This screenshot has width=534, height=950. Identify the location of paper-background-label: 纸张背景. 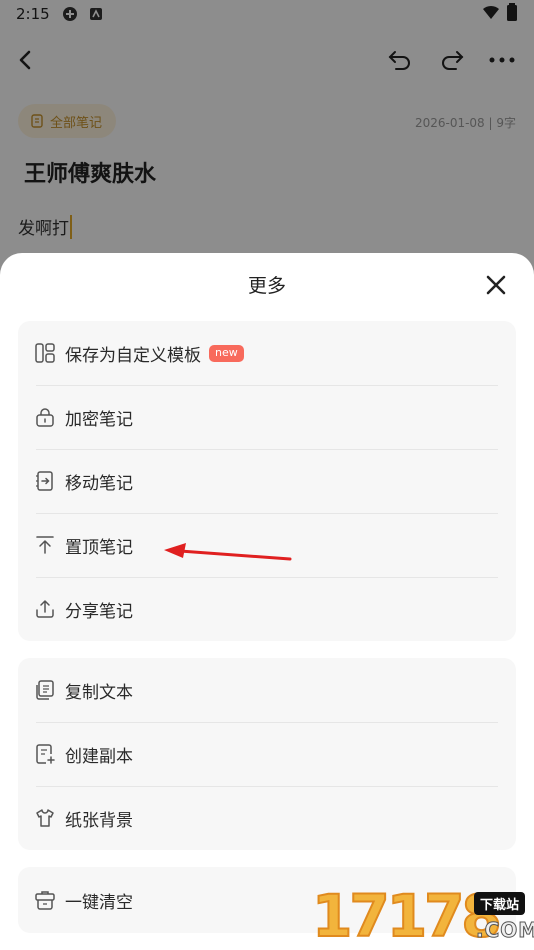
(99, 820).